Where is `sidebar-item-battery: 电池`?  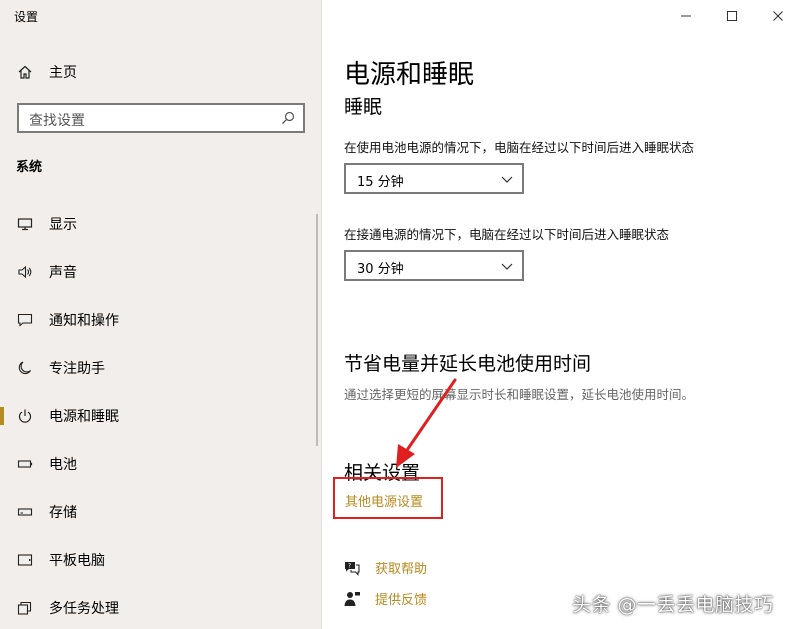
sidebar-item-battery: 电池 is located at coordinates (161, 464).